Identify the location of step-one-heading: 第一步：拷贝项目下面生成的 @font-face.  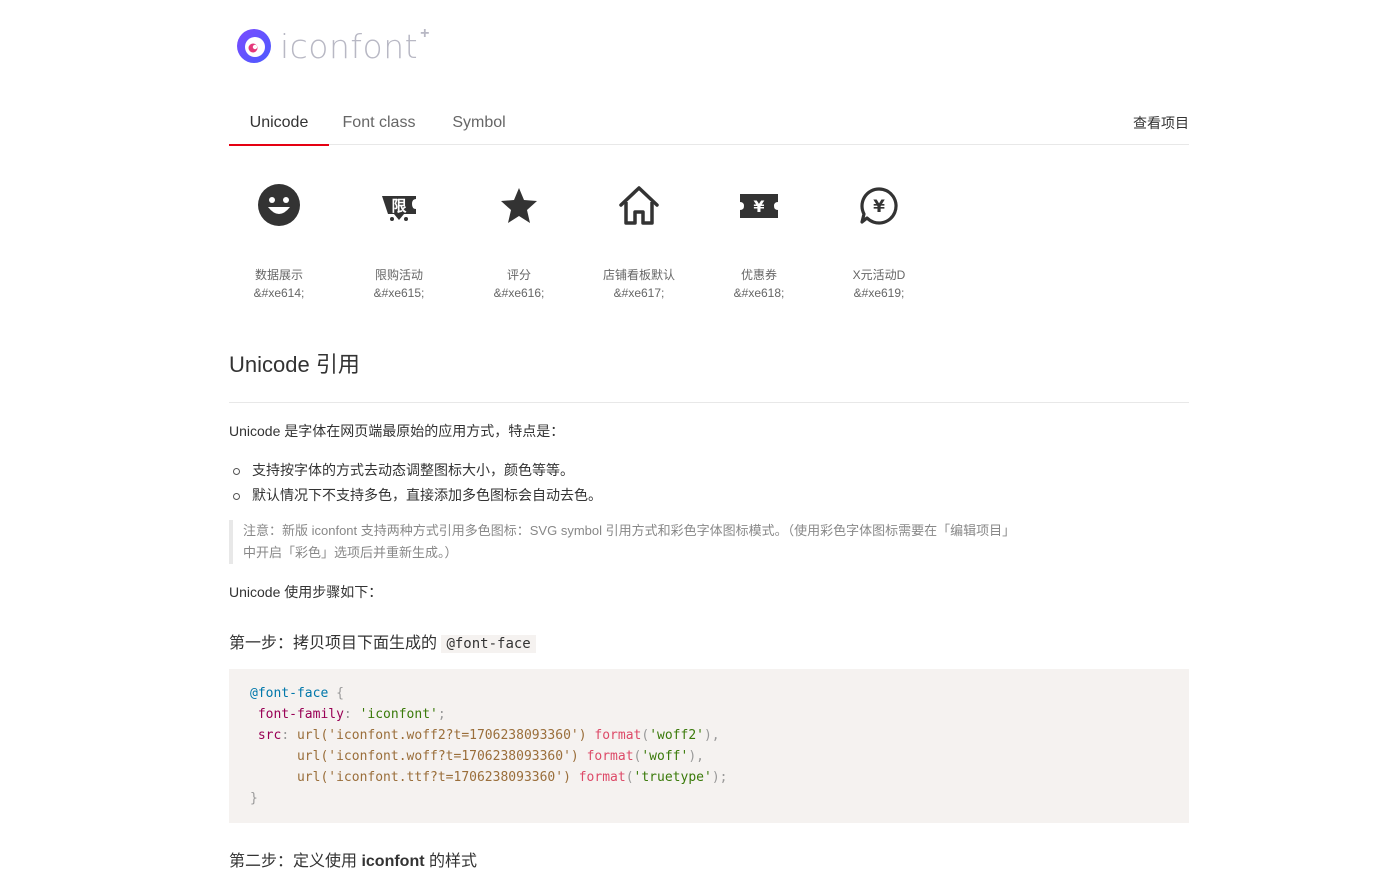
(382, 644).